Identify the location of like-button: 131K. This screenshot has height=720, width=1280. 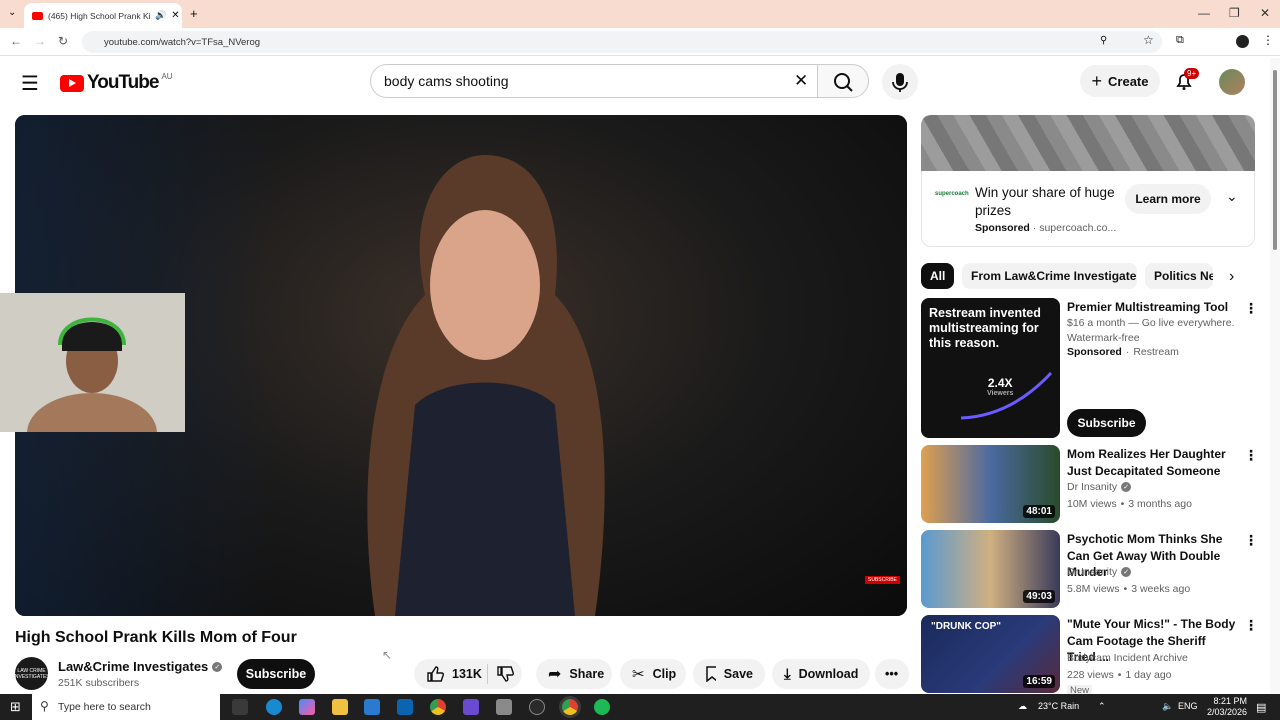
(454, 674).